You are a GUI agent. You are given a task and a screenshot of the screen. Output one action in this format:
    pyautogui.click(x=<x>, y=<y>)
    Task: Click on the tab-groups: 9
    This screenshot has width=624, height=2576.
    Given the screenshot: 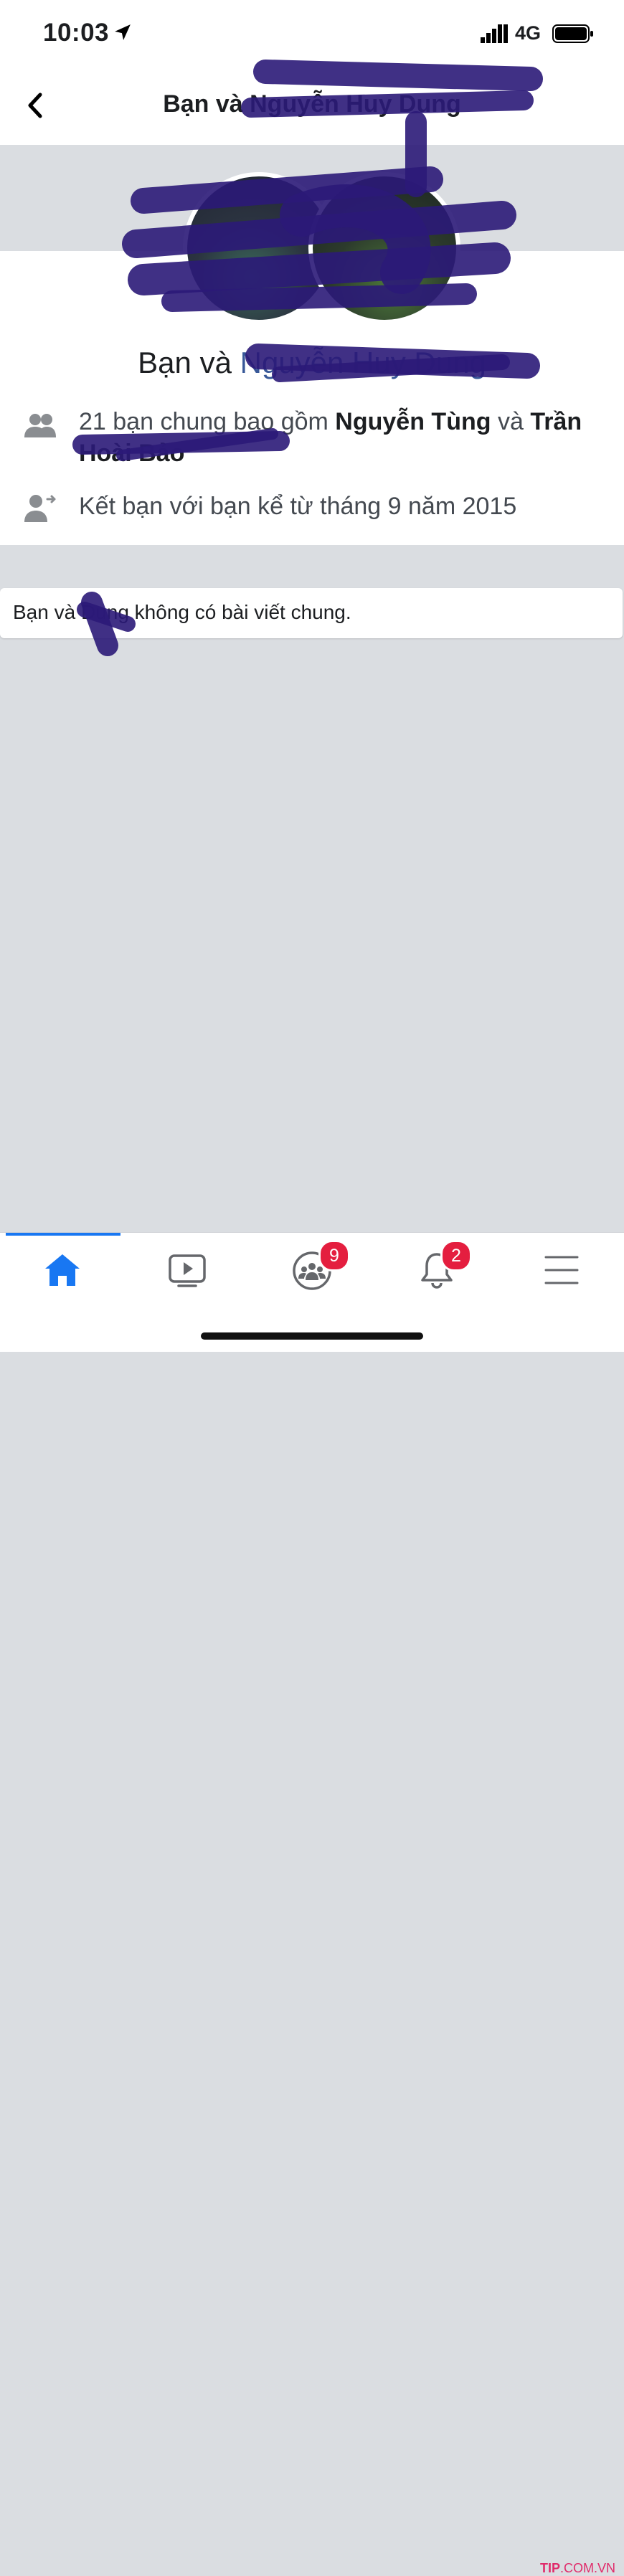 What is the action you would take?
    pyautogui.click(x=312, y=1272)
    